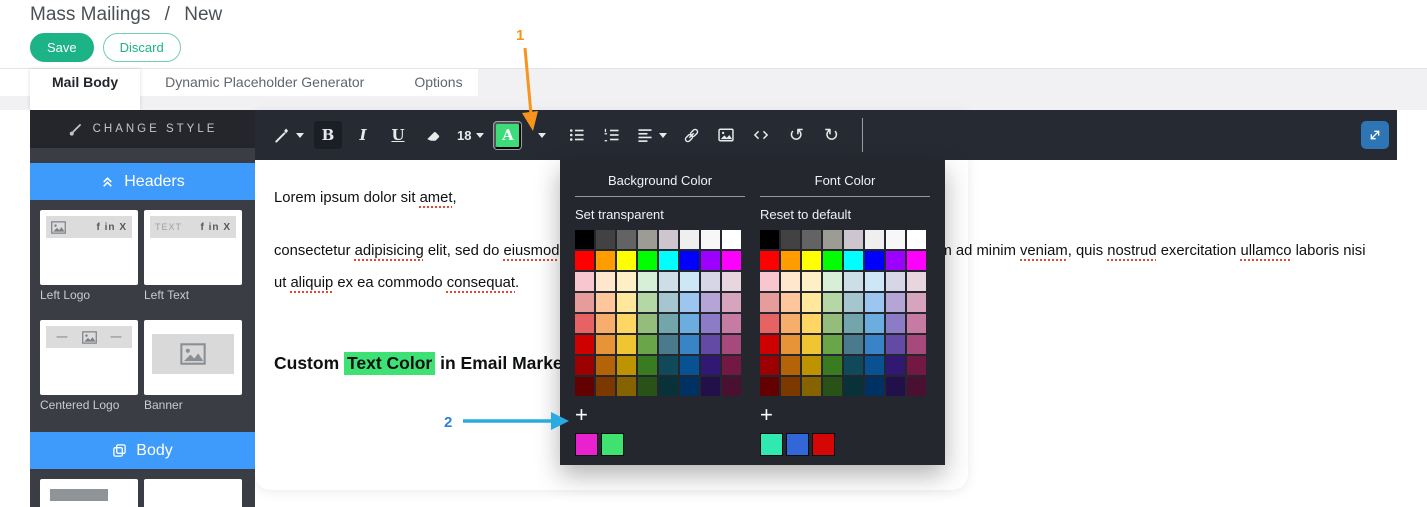 The width and height of the screenshot is (1427, 507). I want to click on bold-button: B, so click(328, 135).